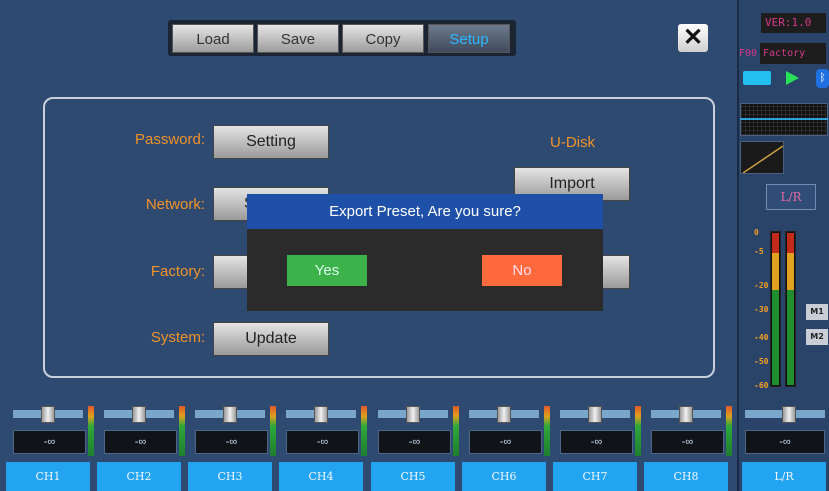 The image size is (829, 491). I want to click on scale-40: -40, so click(761, 337).